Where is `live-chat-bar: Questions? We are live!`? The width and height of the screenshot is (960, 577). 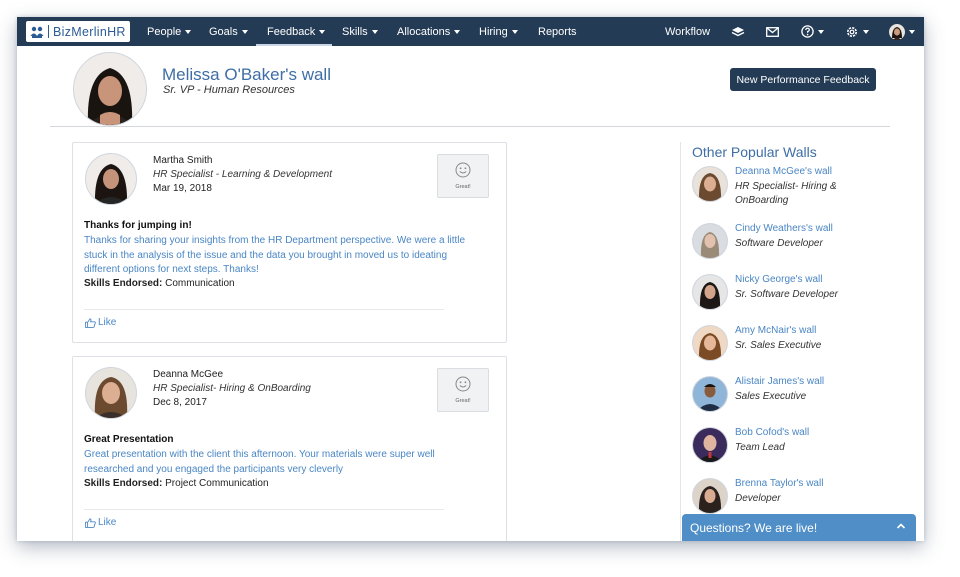
live-chat-bar: Questions? We are live! is located at coordinates (799, 527).